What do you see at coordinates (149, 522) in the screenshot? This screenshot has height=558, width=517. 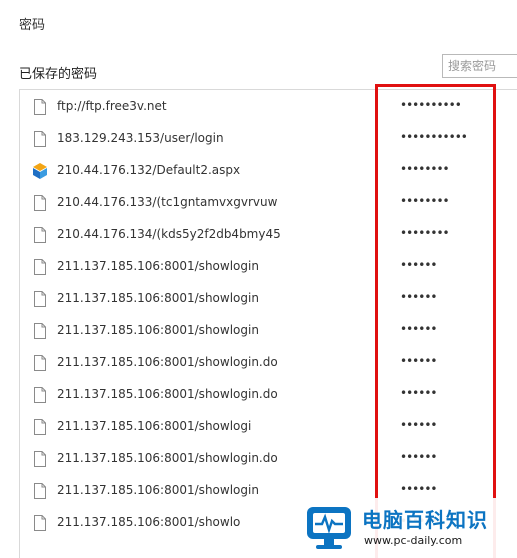 I see `row-site: 211.137.185.106:8001/showlo` at bounding box center [149, 522].